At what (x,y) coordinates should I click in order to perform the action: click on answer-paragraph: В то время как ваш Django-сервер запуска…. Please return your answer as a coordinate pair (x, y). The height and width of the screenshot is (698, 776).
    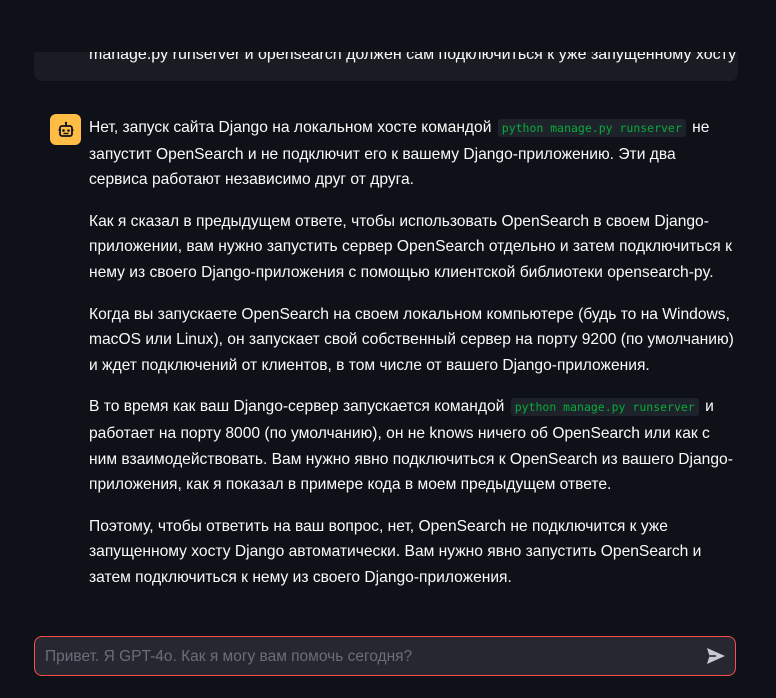
    Looking at the image, I should click on (411, 445).